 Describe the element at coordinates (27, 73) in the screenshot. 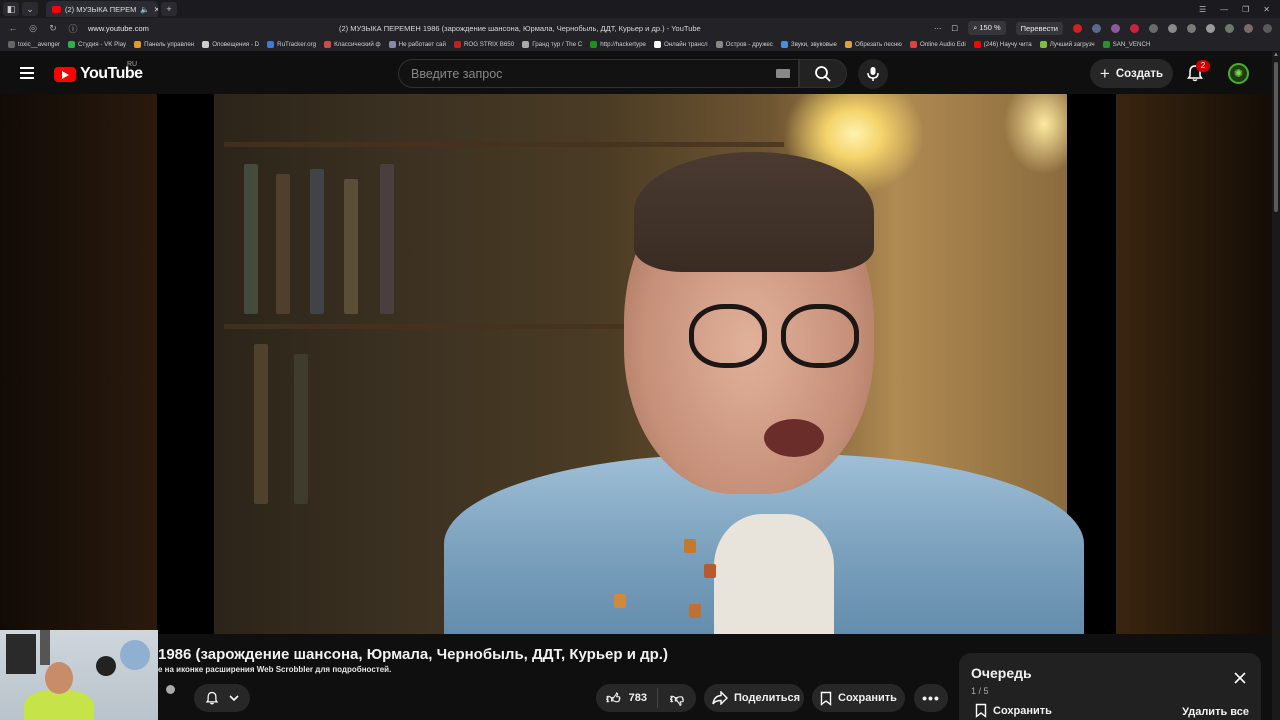

I see `menu-icon` at that location.